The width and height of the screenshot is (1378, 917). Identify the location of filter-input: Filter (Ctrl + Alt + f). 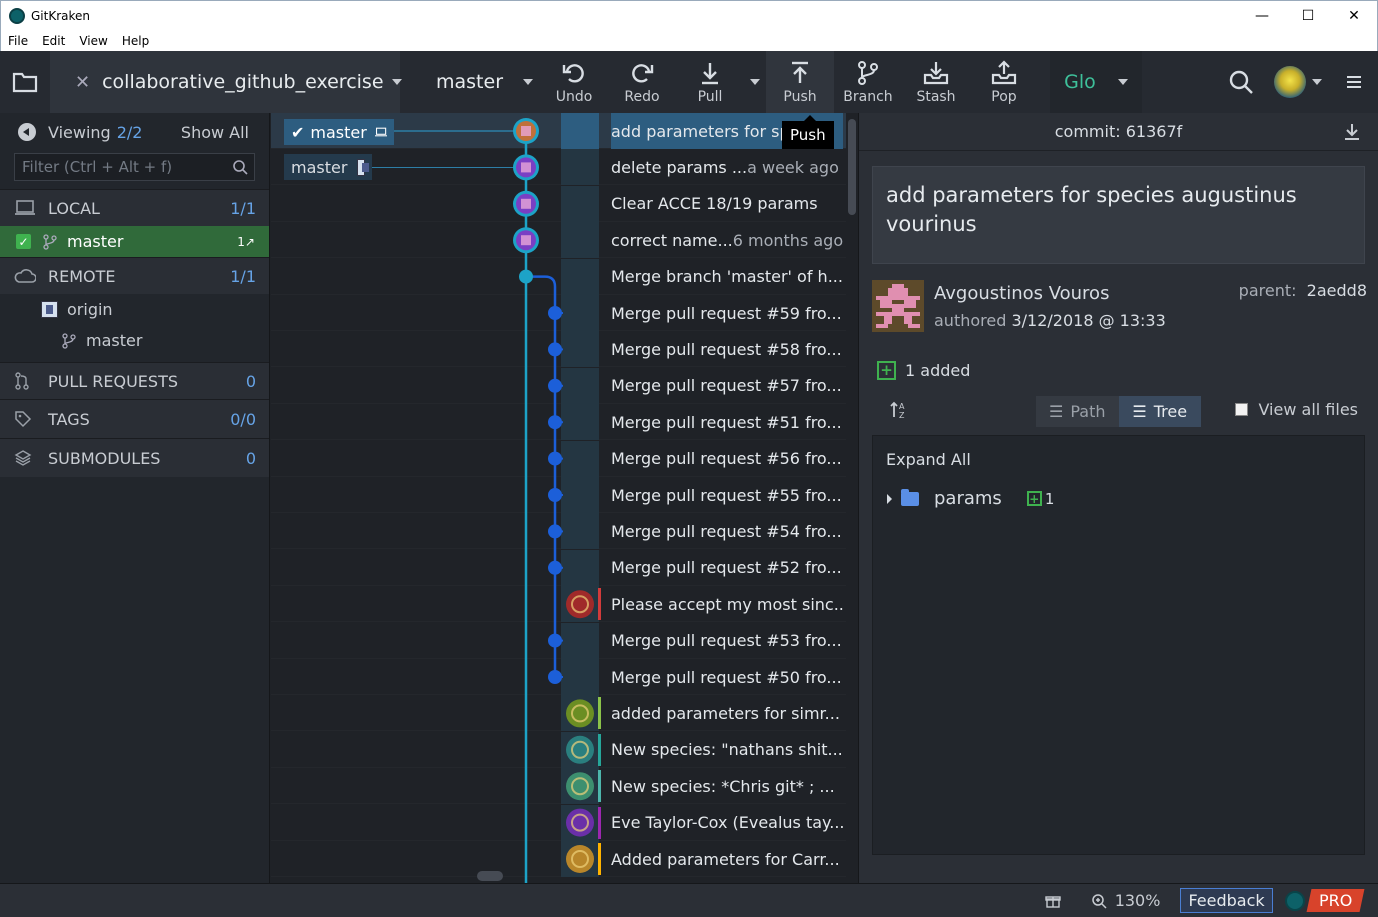
(134, 167).